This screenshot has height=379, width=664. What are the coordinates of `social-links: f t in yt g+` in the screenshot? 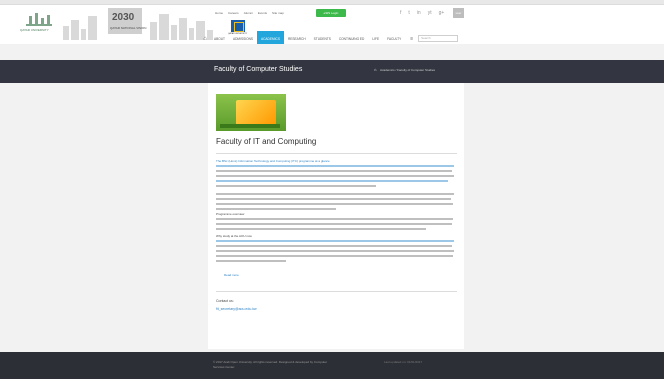 It's located at (422, 13).